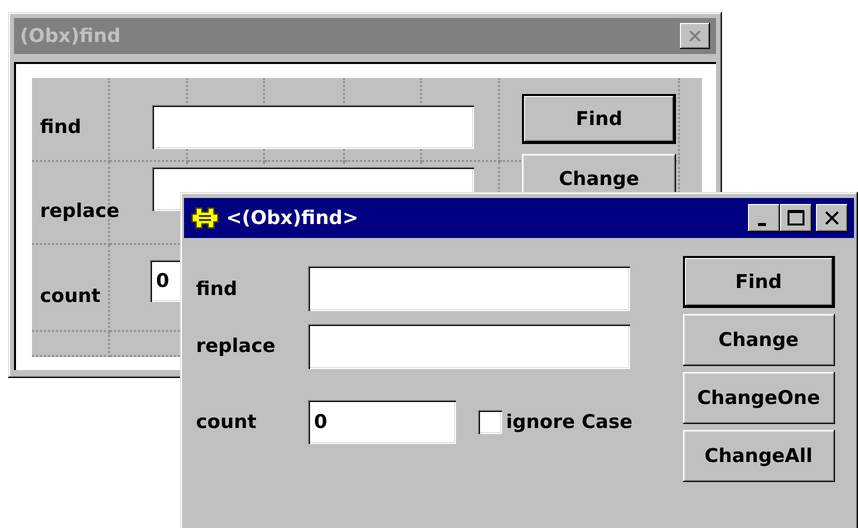 The height and width of the screenshot is (528, 858). Describe the element at coordinates (569, 422) in the screenshot. I see `checkbox-label: ignore Case` at that location.